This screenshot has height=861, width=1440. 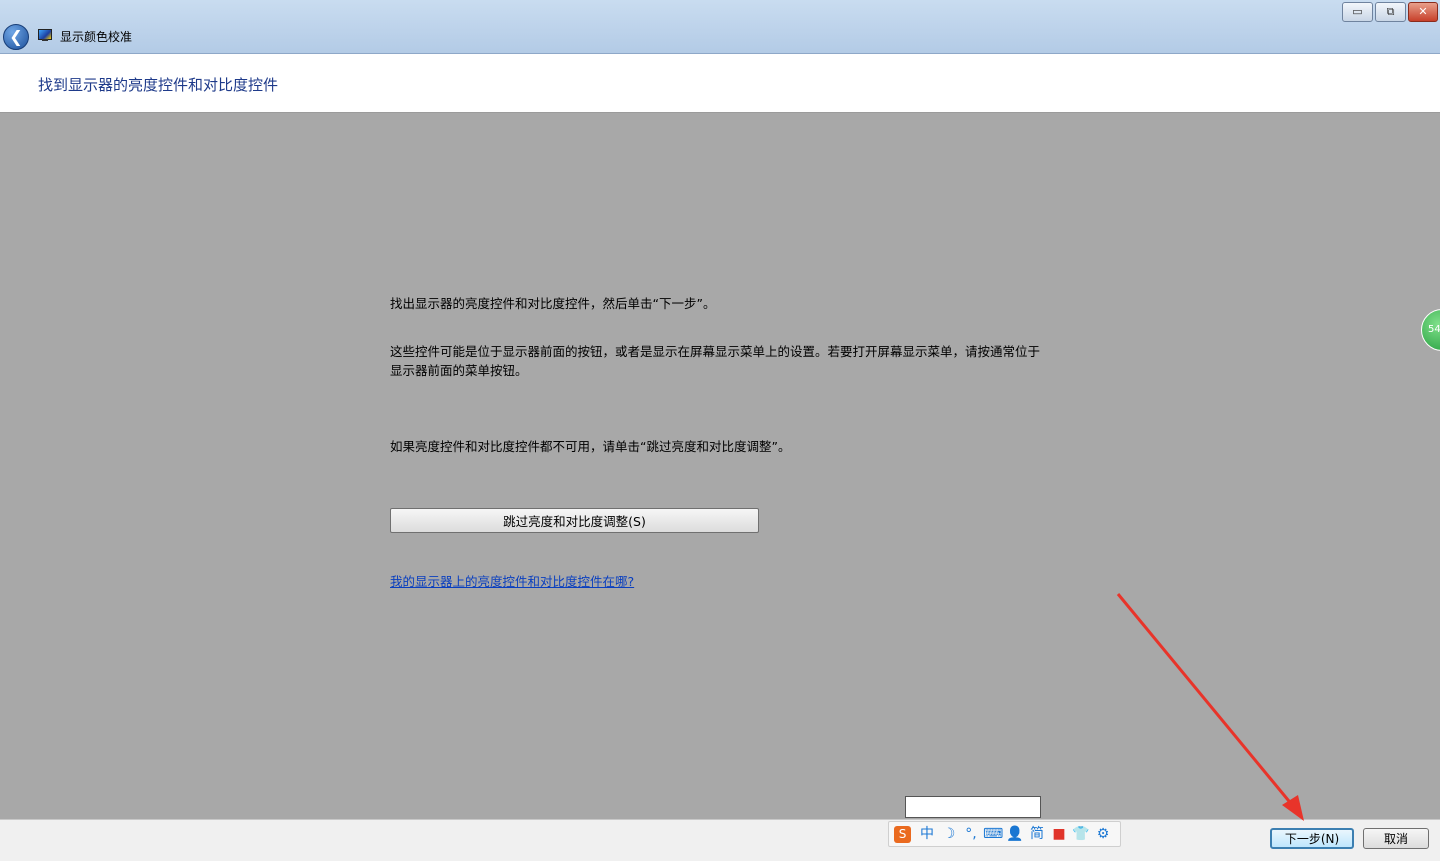 I want to click on restore-button: ⧉, so click(x=1390, y=12).